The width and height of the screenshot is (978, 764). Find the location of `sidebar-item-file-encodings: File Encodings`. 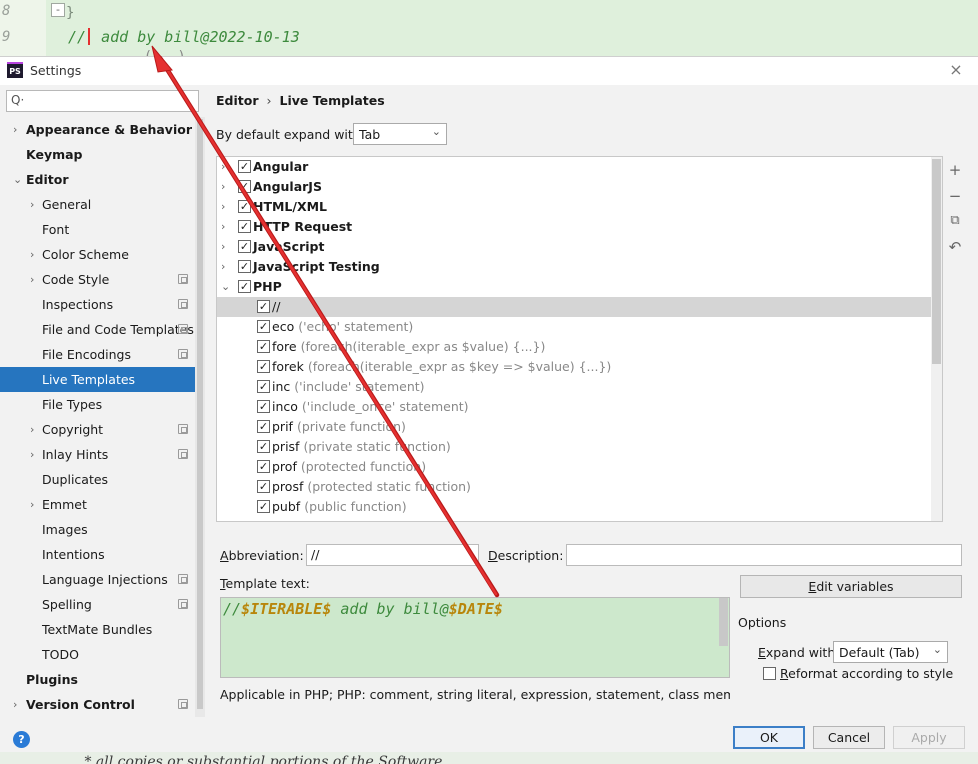

sidebar-item-file-encodings: File Encodings is located at coordinates (97, 354).